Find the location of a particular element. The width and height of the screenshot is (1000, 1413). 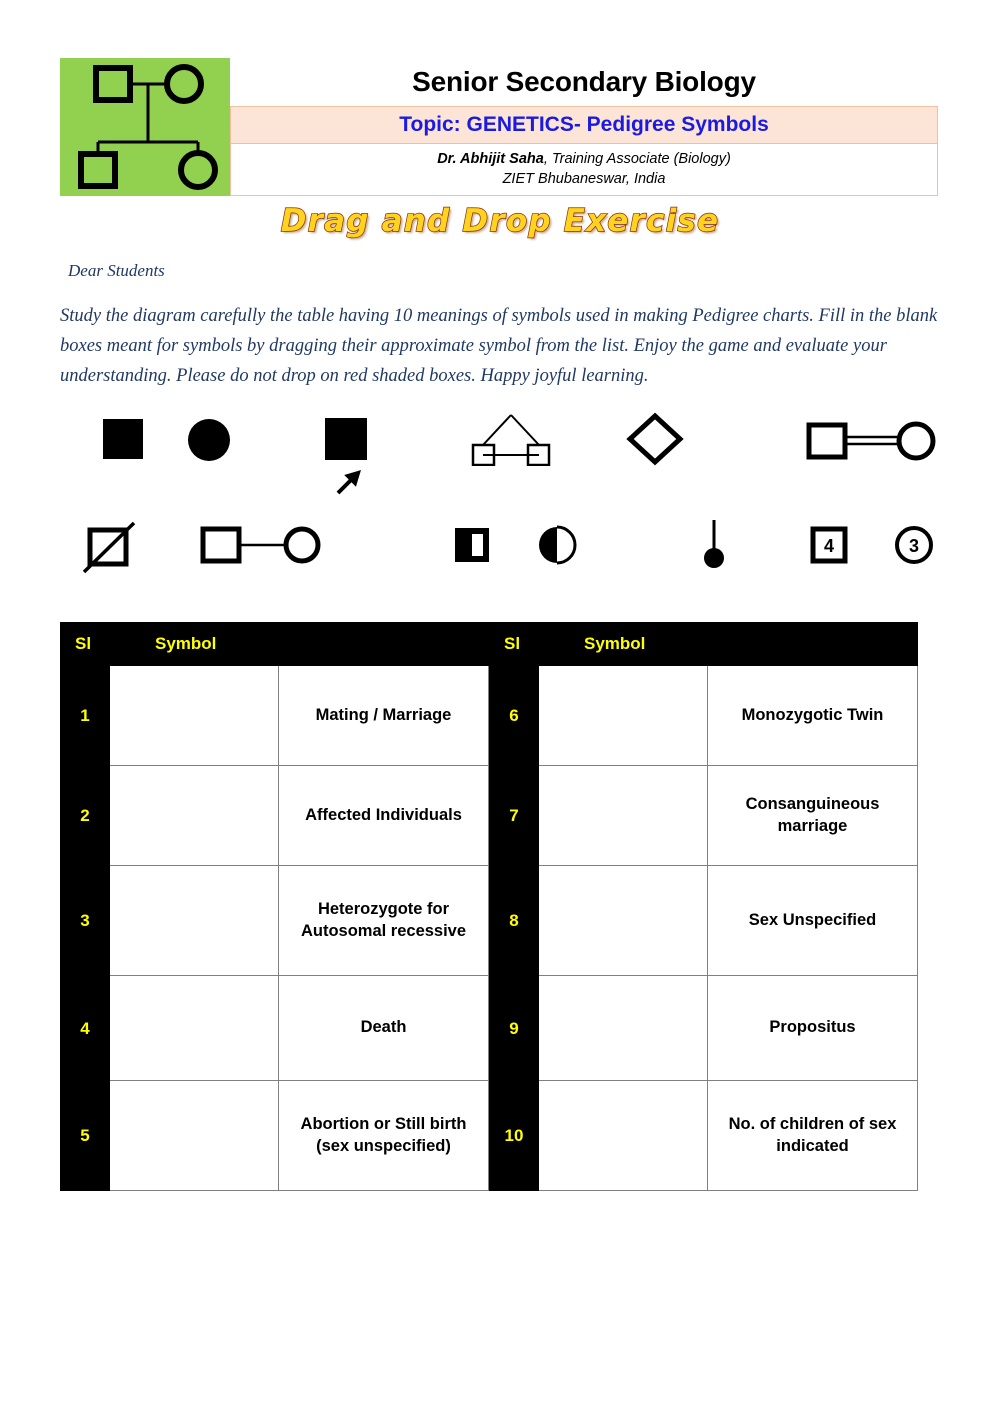

stillbirth-symbol is located at coordinates (714, 544).